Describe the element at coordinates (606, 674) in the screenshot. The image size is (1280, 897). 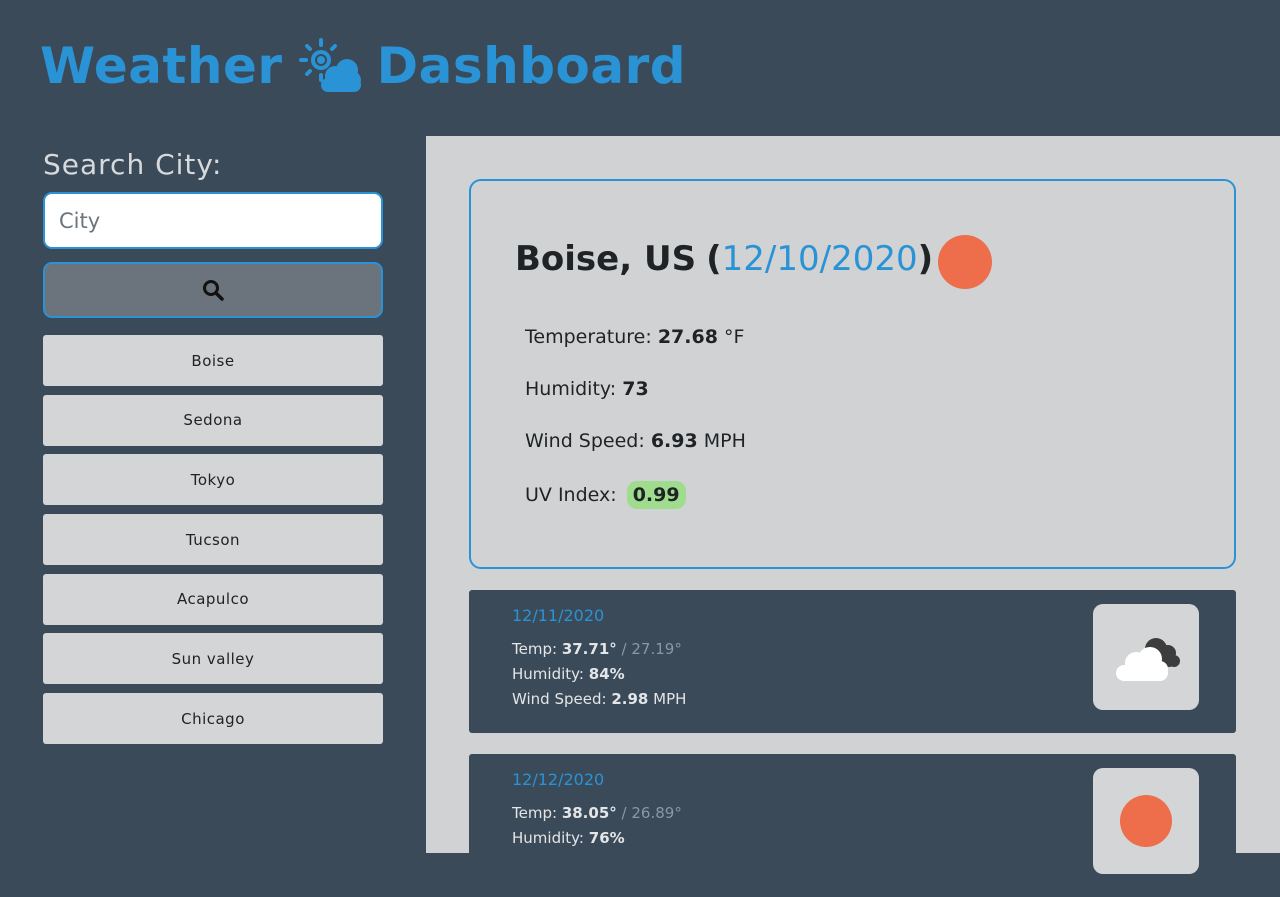
I see `forecast-humidity-value: 84%` at that location.